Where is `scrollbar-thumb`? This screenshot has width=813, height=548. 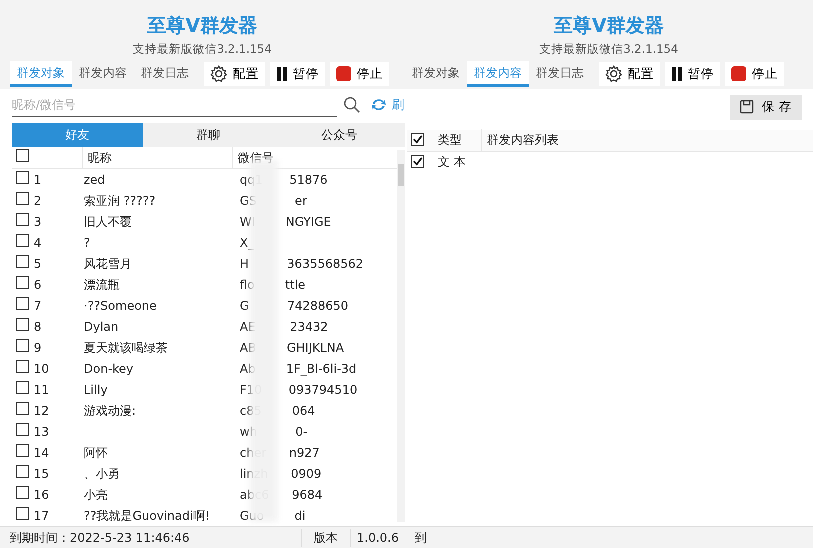
scrollbar-thumb is located at coordinates (401, 175).